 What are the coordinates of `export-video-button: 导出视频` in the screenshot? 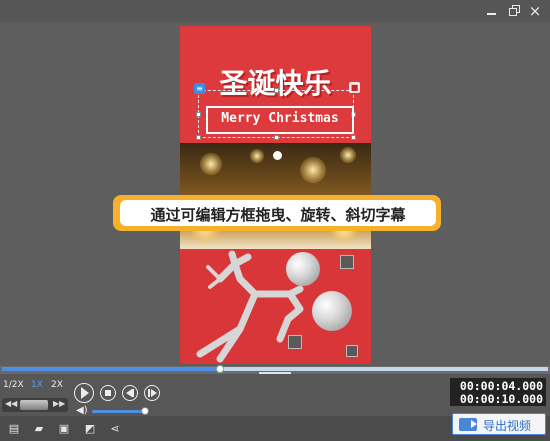 It's located at (499, 424).